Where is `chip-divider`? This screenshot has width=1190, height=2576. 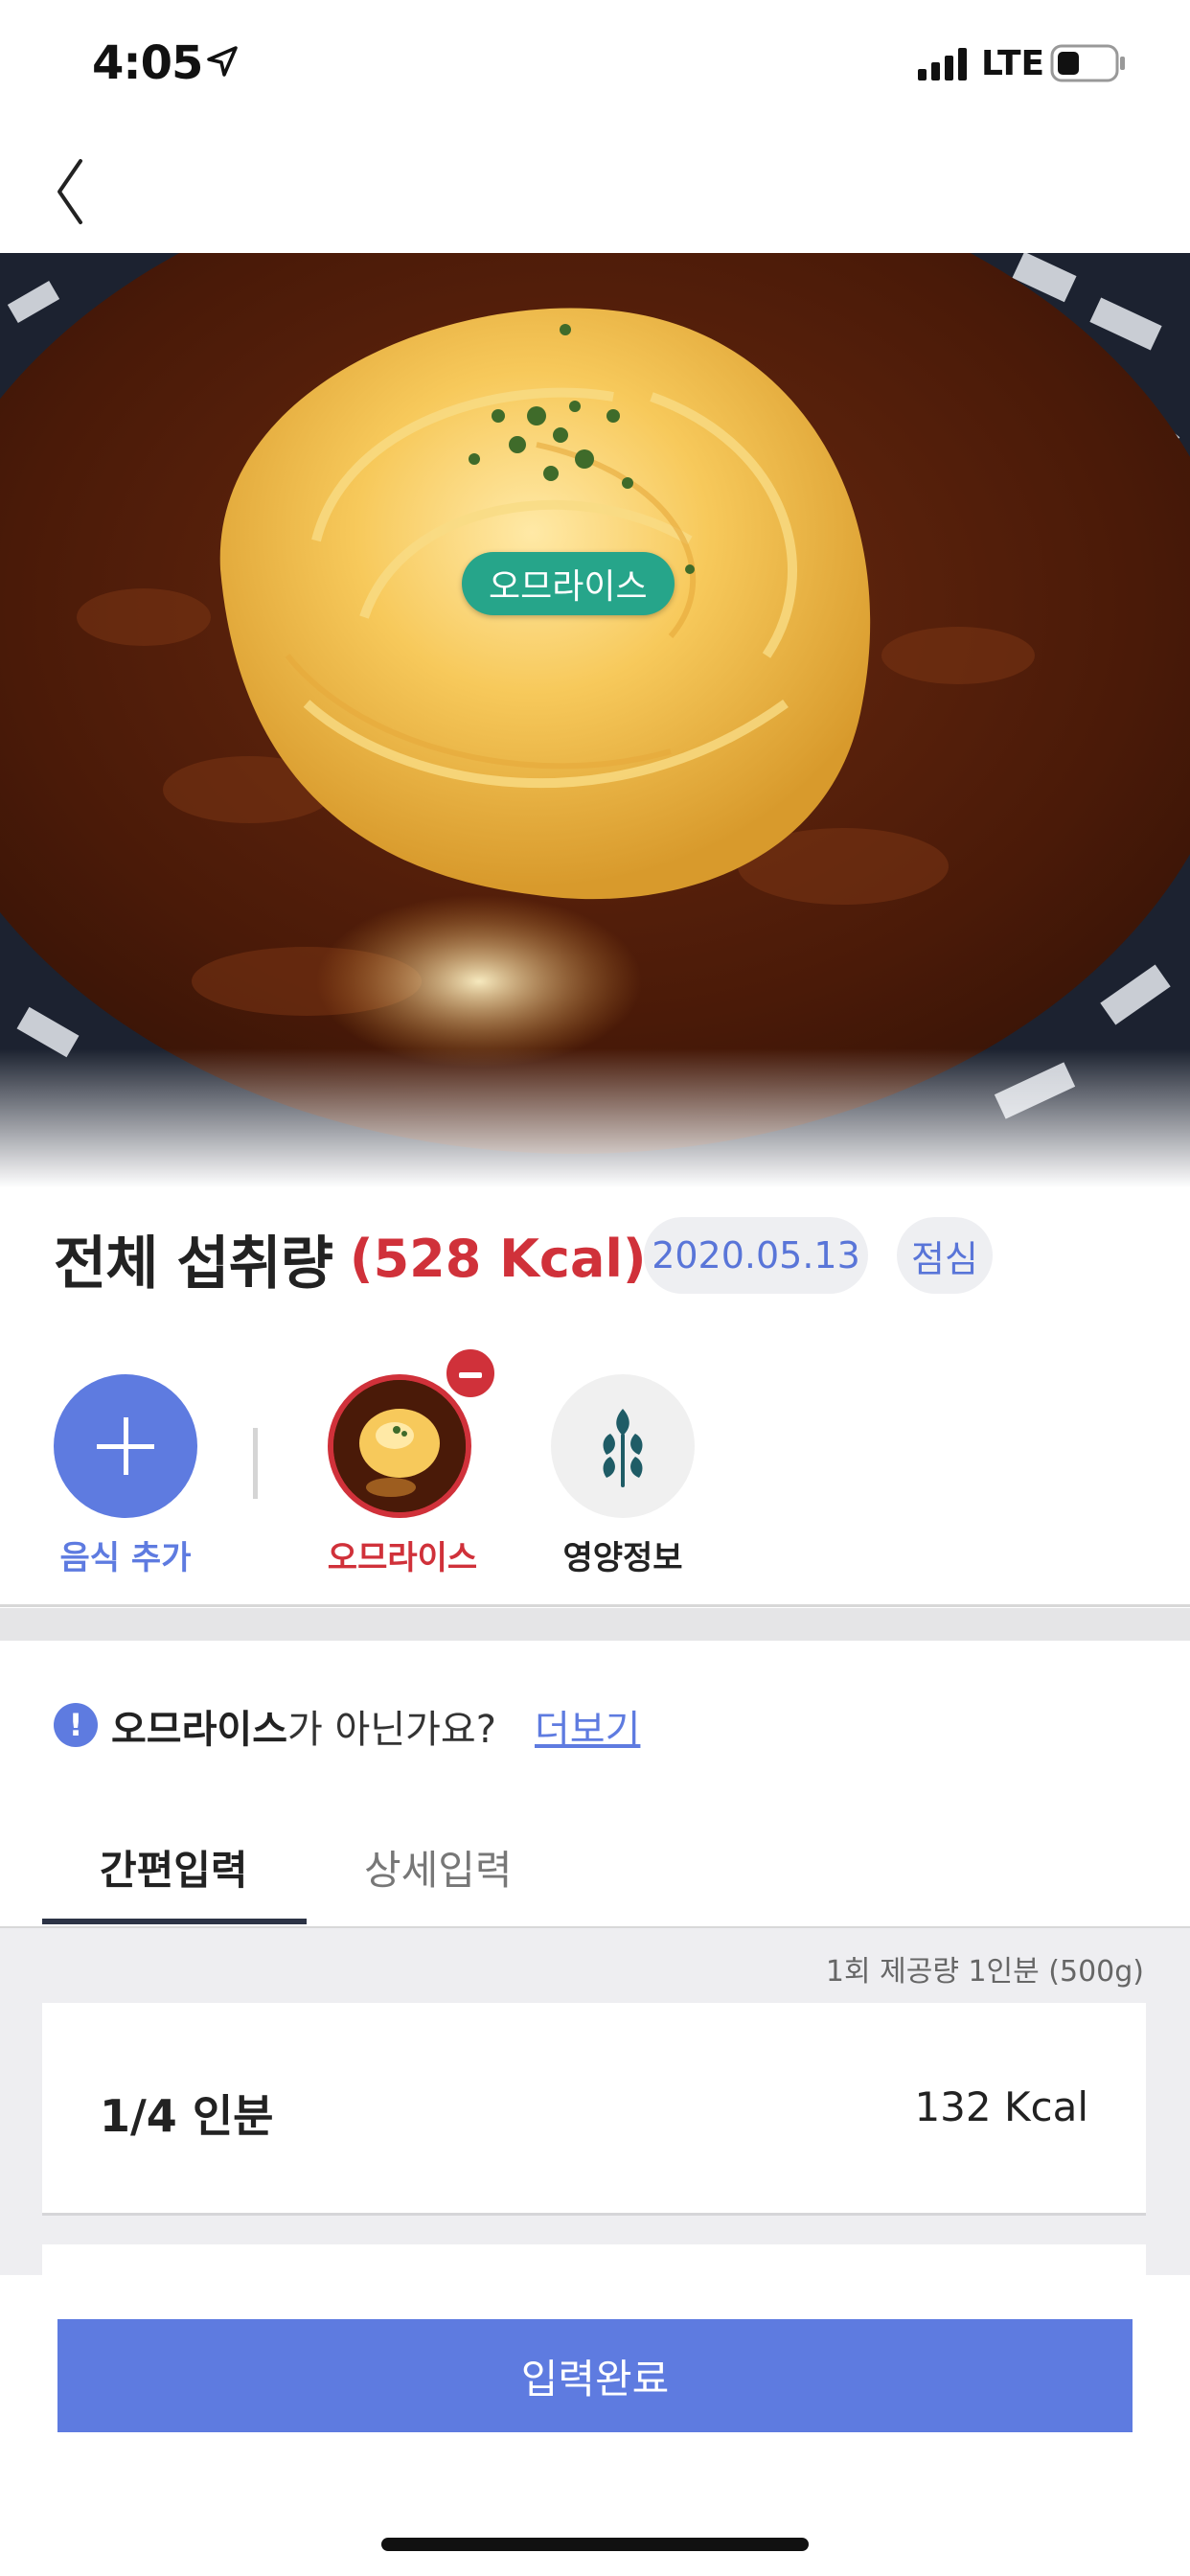 chip-divider is located at coordinates (256, 1463).